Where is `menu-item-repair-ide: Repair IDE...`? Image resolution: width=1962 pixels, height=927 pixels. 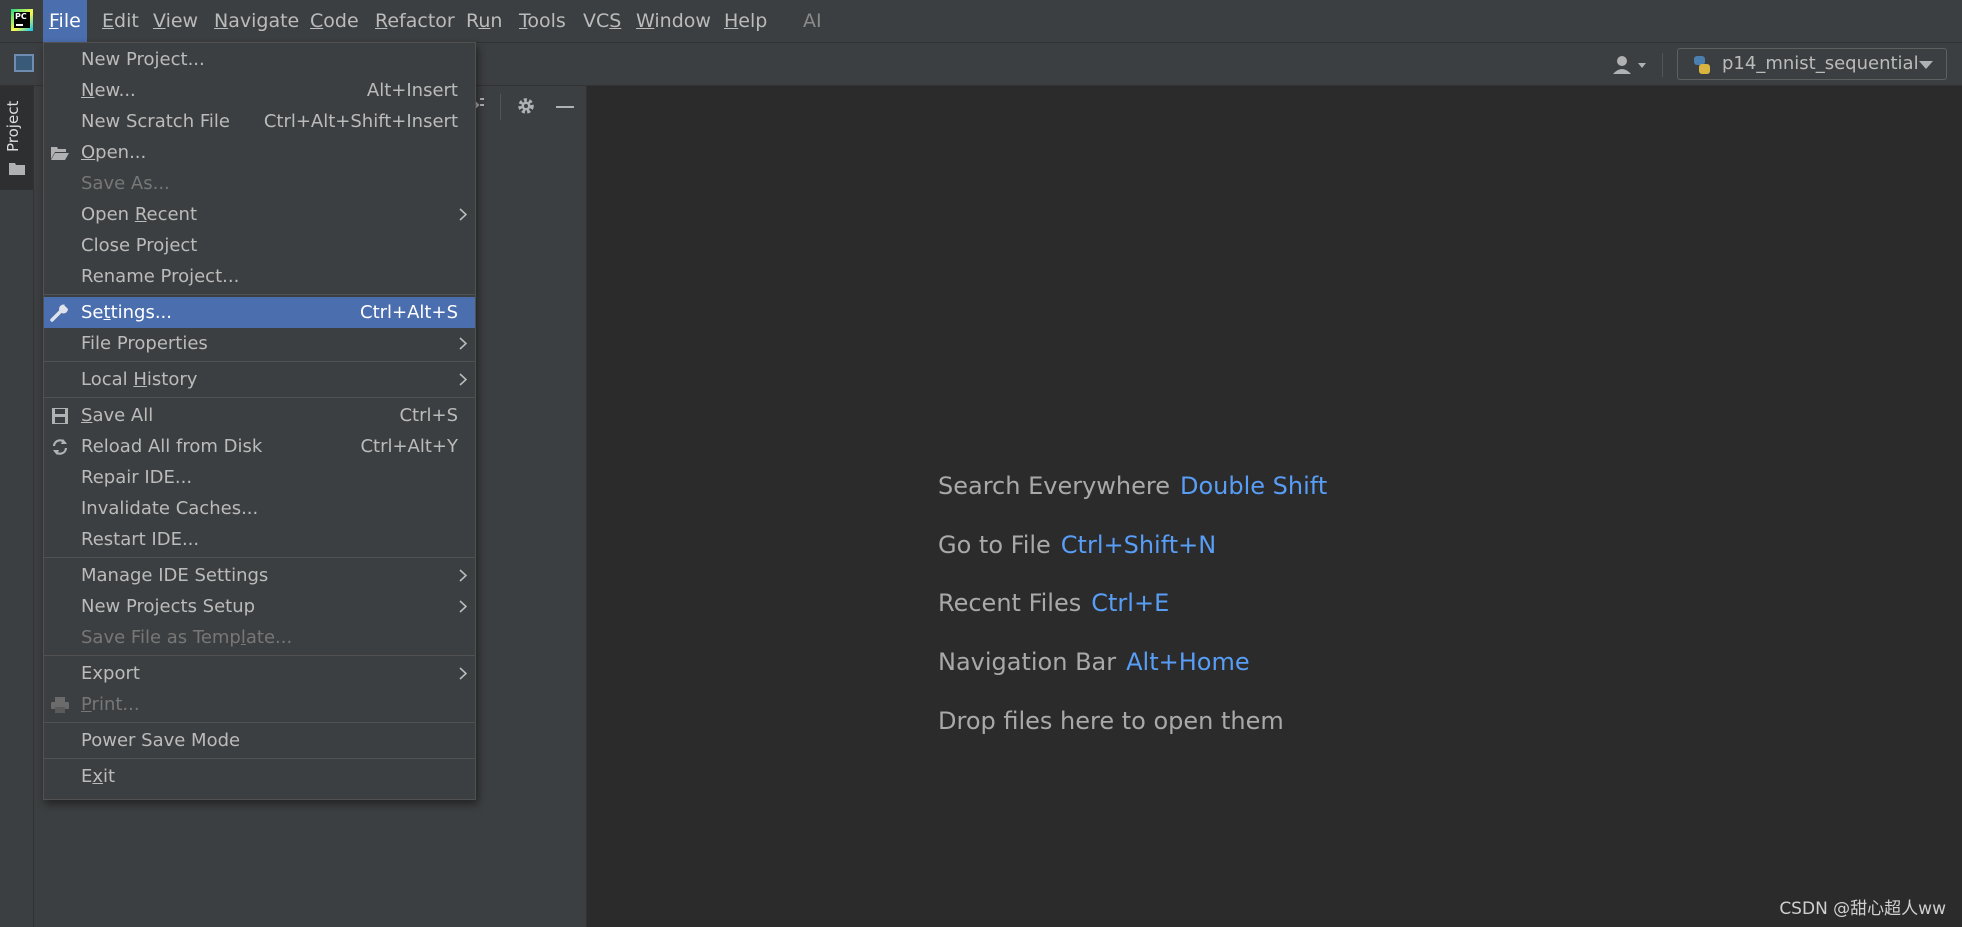 menu-item-repair-ide: Repair IDE... is located at coordinates (259, 477).